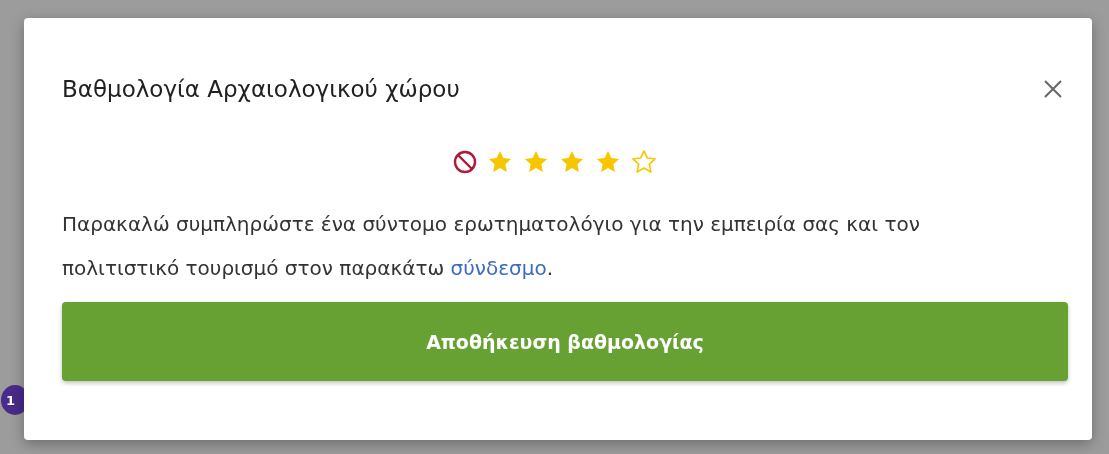  I want to click on close-icon, so click(1053, 89).